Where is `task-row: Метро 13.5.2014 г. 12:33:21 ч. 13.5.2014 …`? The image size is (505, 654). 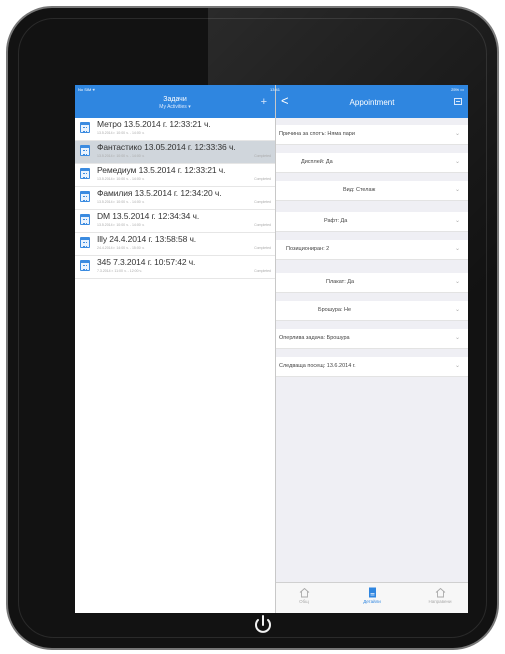 task-row: Метро 13.5.2014 г. 12:33:21 ч. 13.5.2014 … is located at coordinates (175, 129).